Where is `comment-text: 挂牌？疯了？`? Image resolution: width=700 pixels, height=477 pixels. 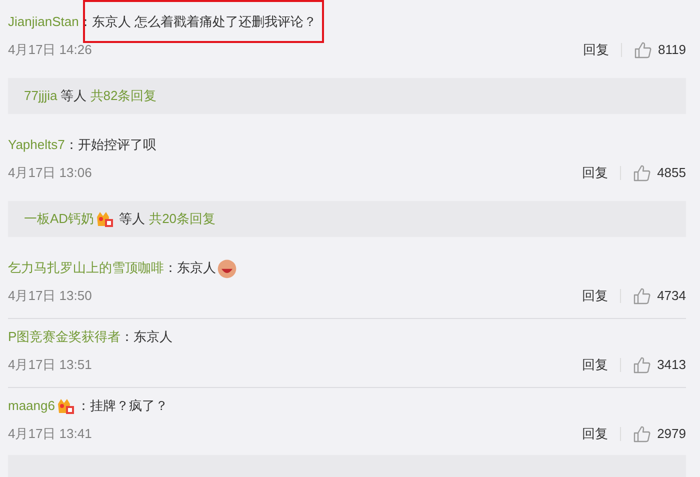 comment-text: 挂牌？疯了？ is located at coordinates (129, 406).